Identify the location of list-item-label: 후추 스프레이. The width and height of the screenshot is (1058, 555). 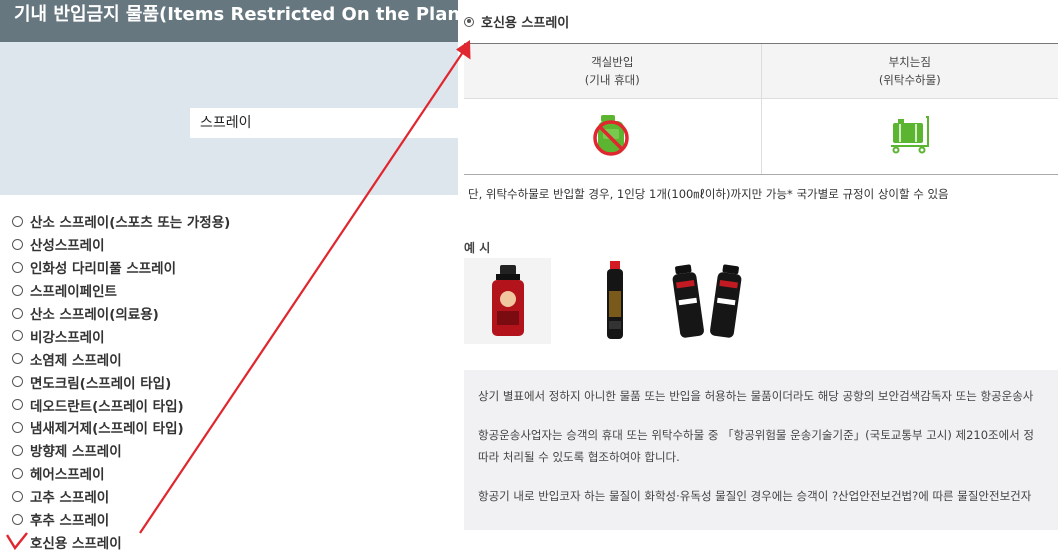
(70, 521).